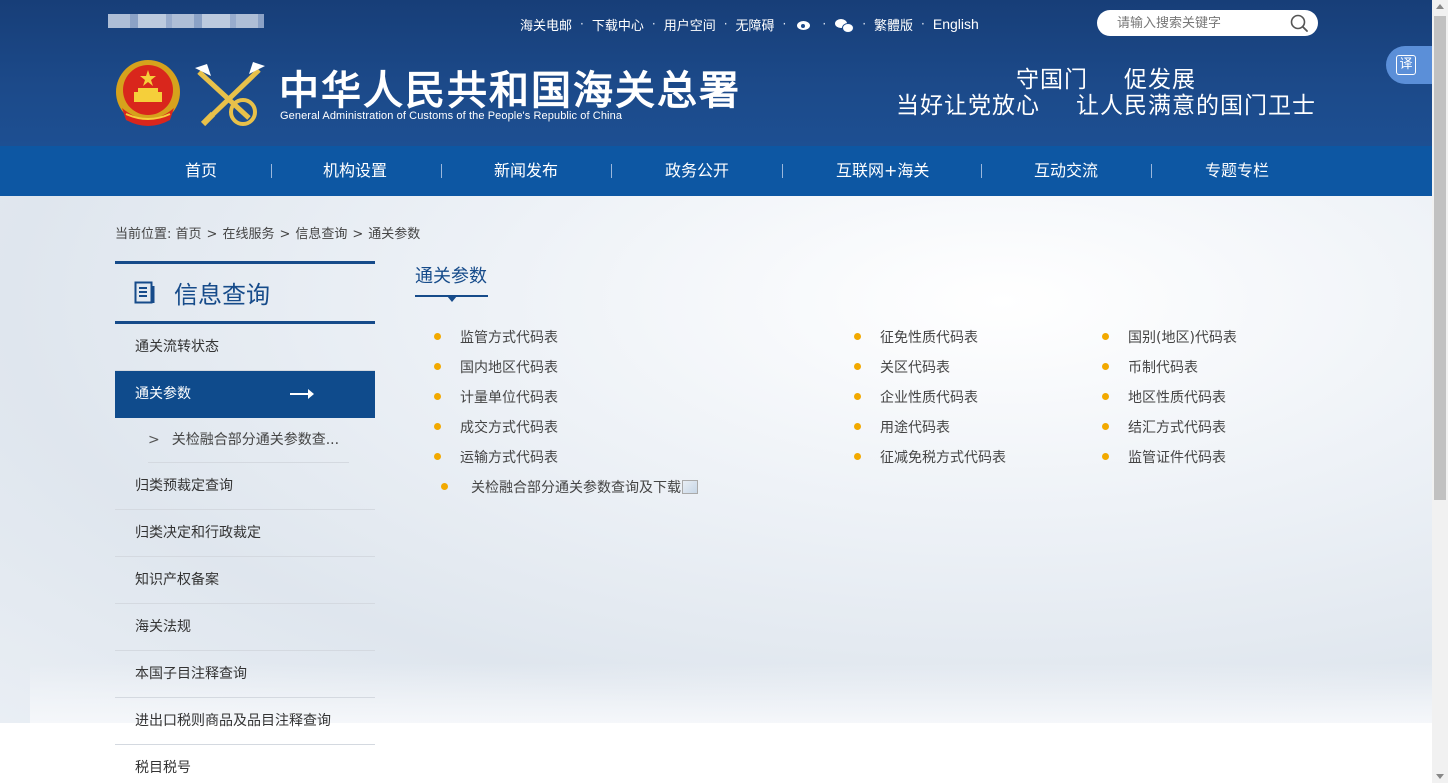 The width and height of the screenshot is (1448, 783). What do you see at coordinates (1299, 23) in the screenshot?
I see `search-icon` at bounding box center [1299, 23].